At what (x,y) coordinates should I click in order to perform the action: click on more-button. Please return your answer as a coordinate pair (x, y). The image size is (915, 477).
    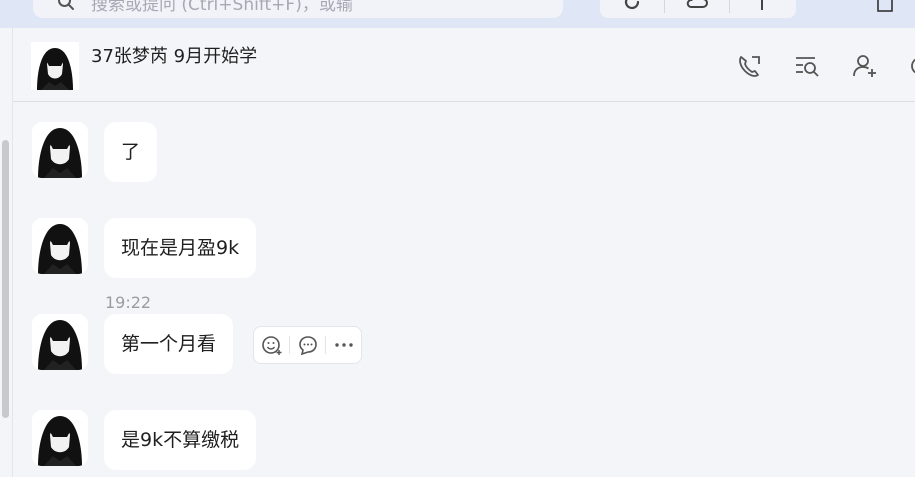
    Looking at the image, I should click on (343, 345).